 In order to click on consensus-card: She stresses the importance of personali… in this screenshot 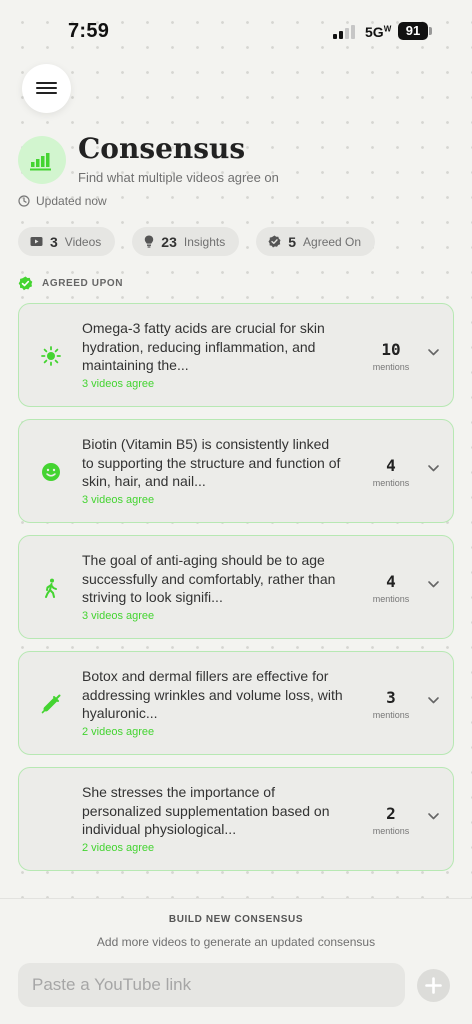, I will do `click(236, 819)`.